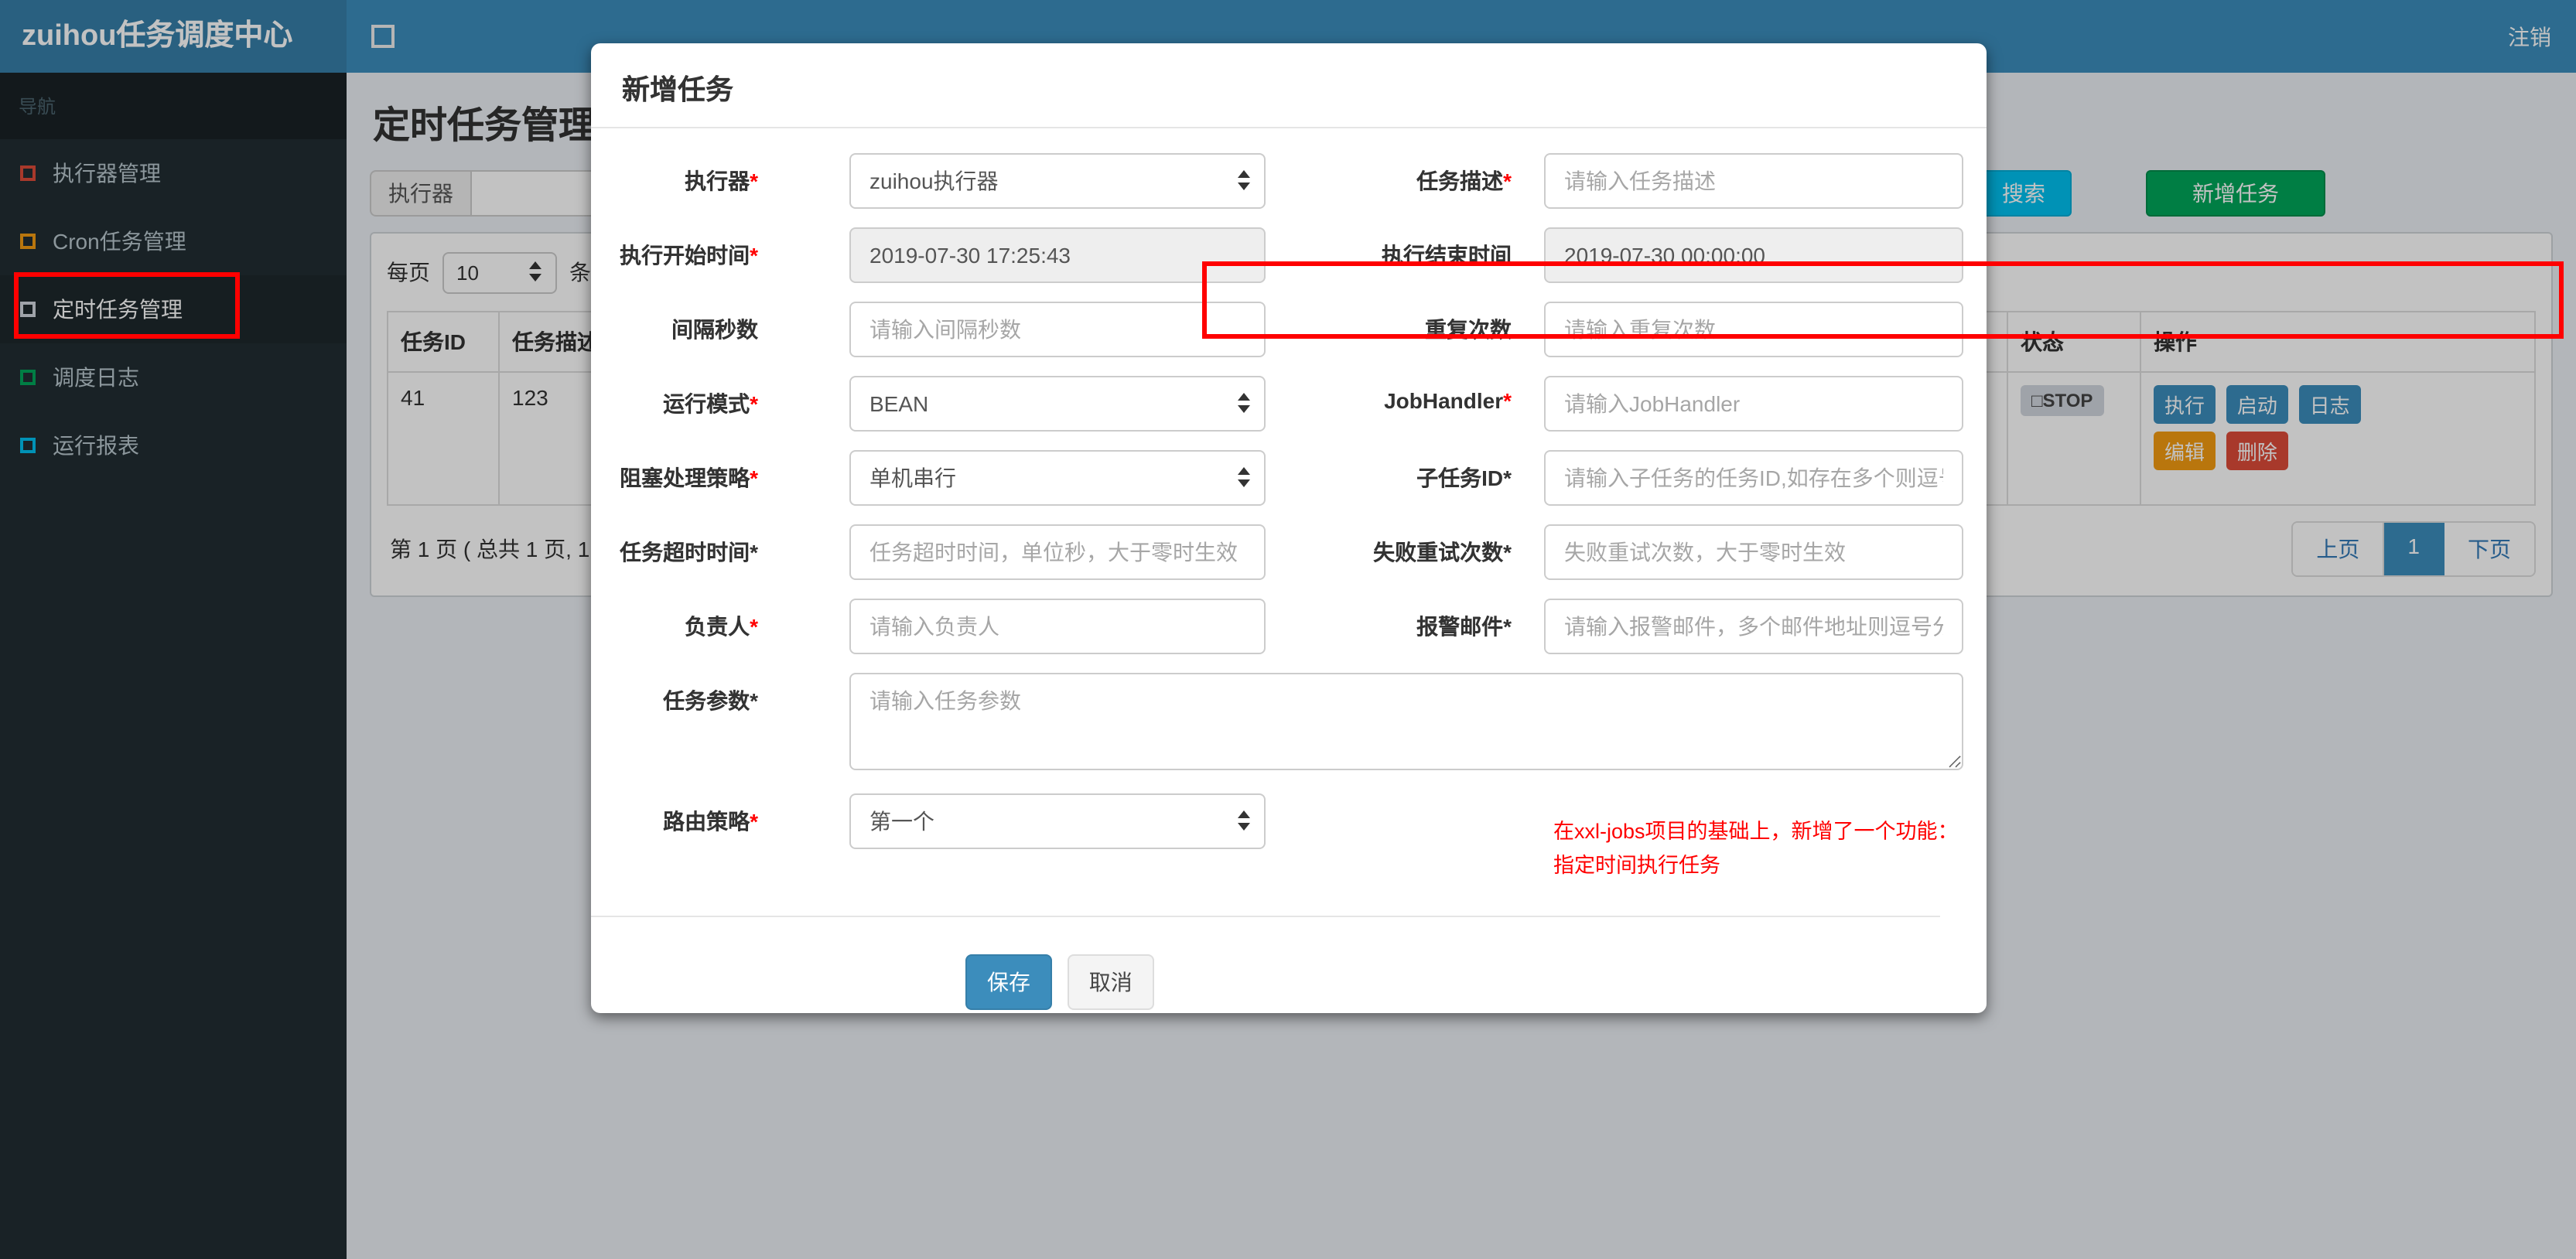 This screenshot has width=2576, height=1259. Describe the element at coordinates (1057, 552) in the screenshot. I see `timeout-input` at that location.